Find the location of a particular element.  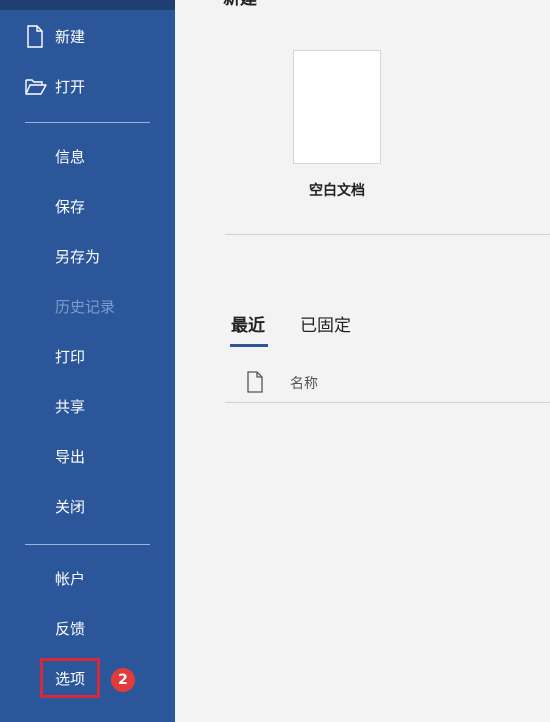

main-divider is located at coordinates (387, 234).